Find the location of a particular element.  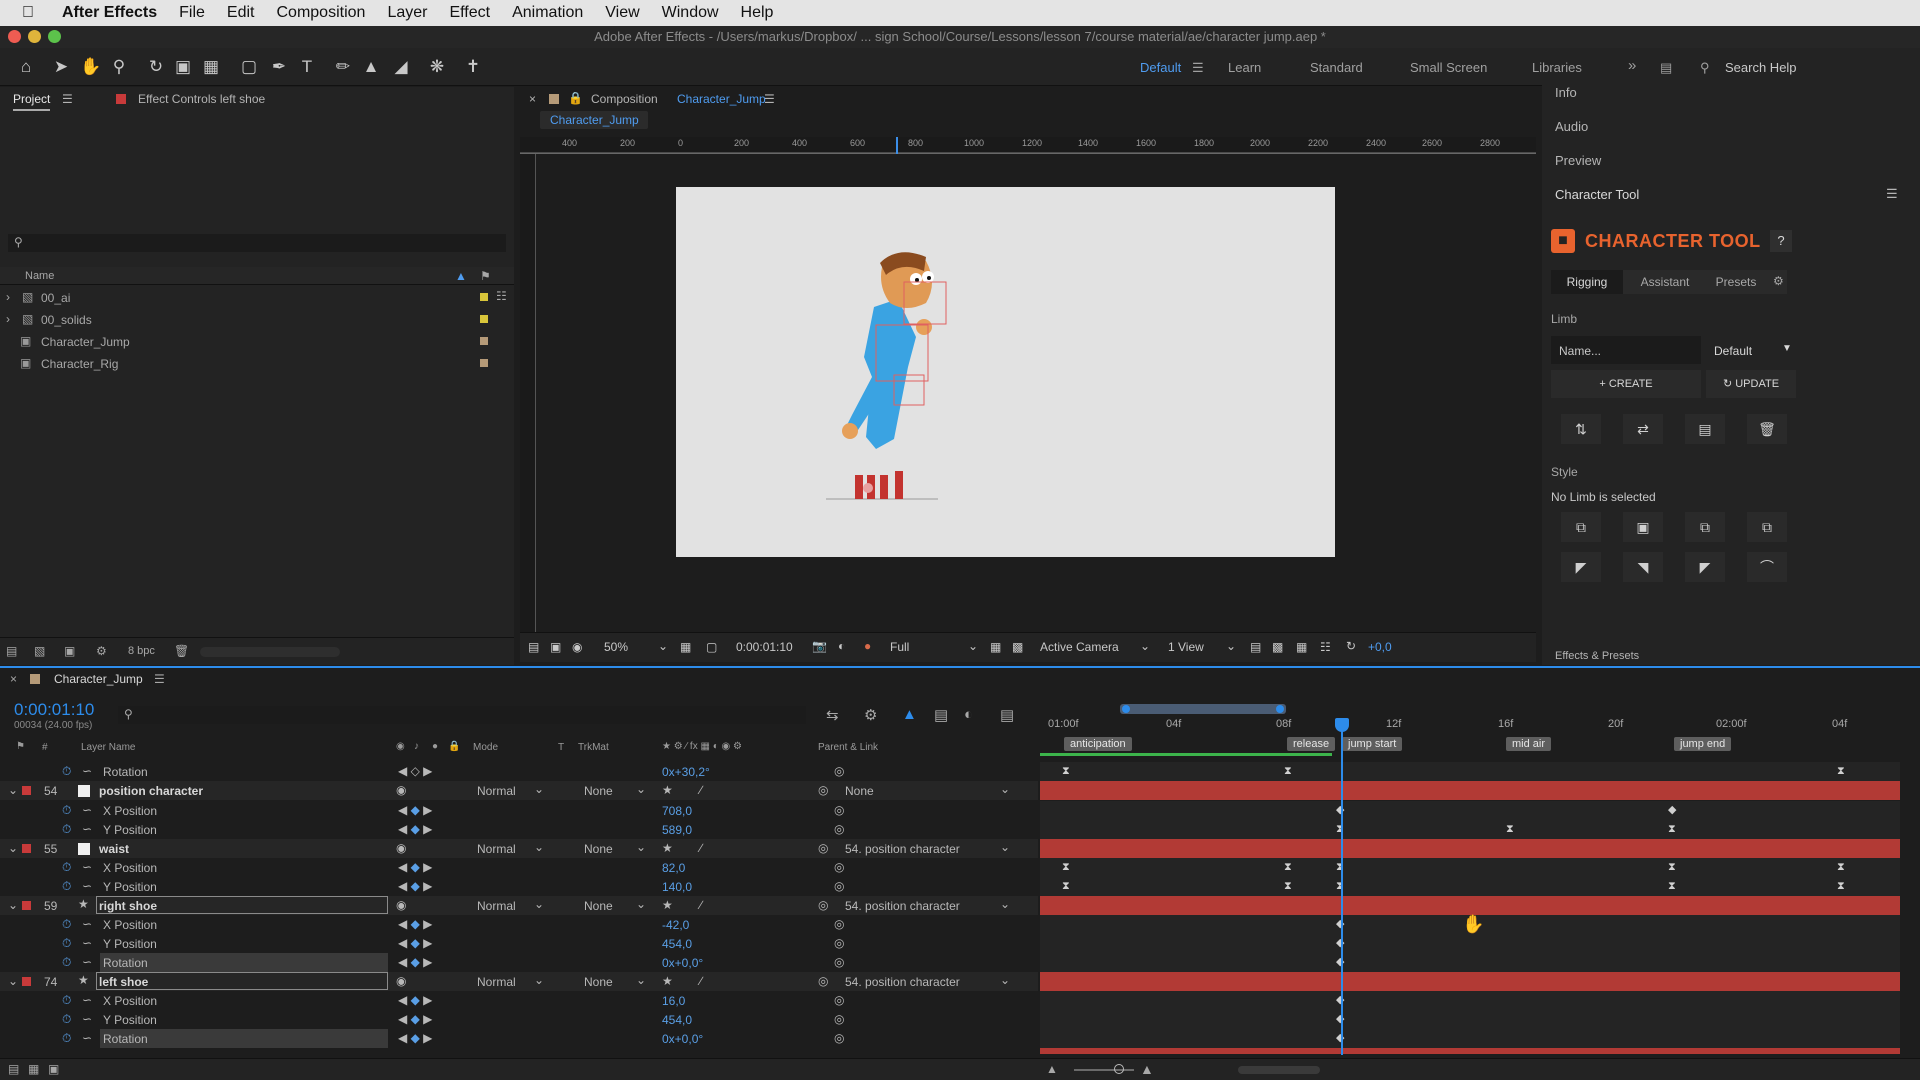

list-item: › ▧ 00_ai ☷ is located at coordinates (257, 297).